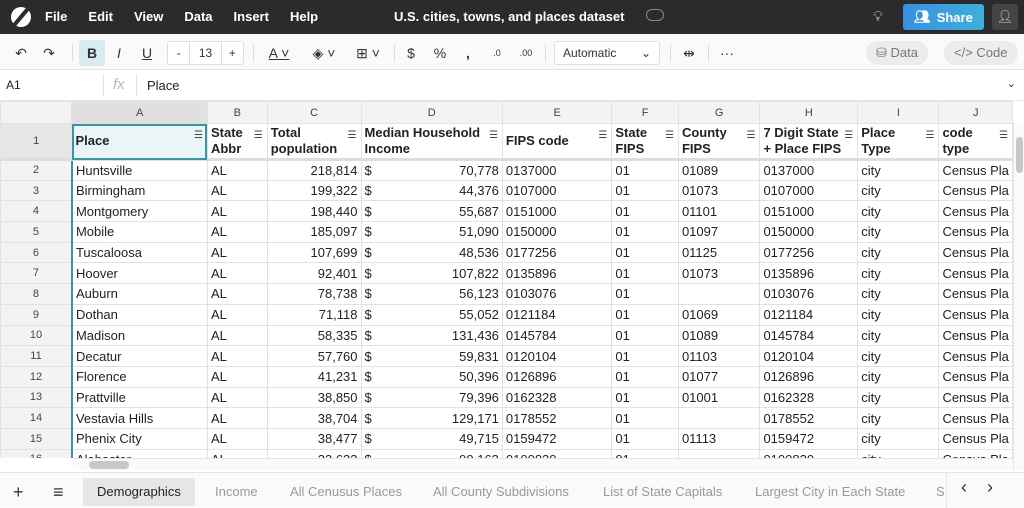 The width and height of the screenshot is (1024, 508). Describe the element at coordinates (431, 356) in the screenshot. I see `cell: $59,831` at that location.